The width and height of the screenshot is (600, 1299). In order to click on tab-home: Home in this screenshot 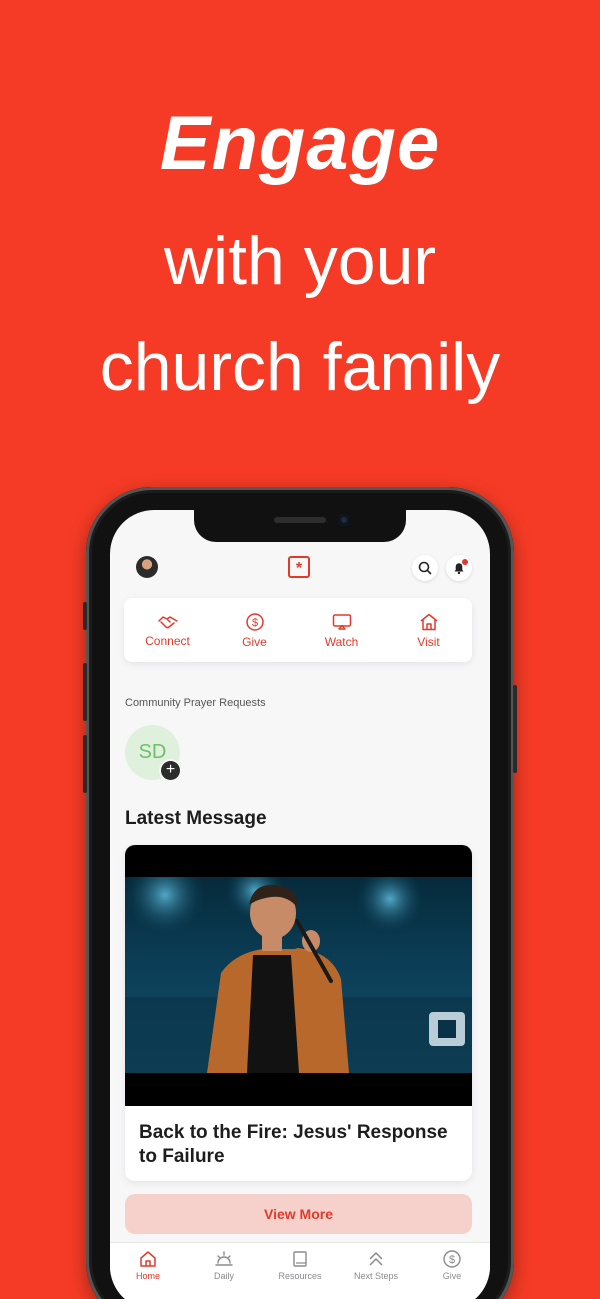, I will do `click(148, 1265)`.